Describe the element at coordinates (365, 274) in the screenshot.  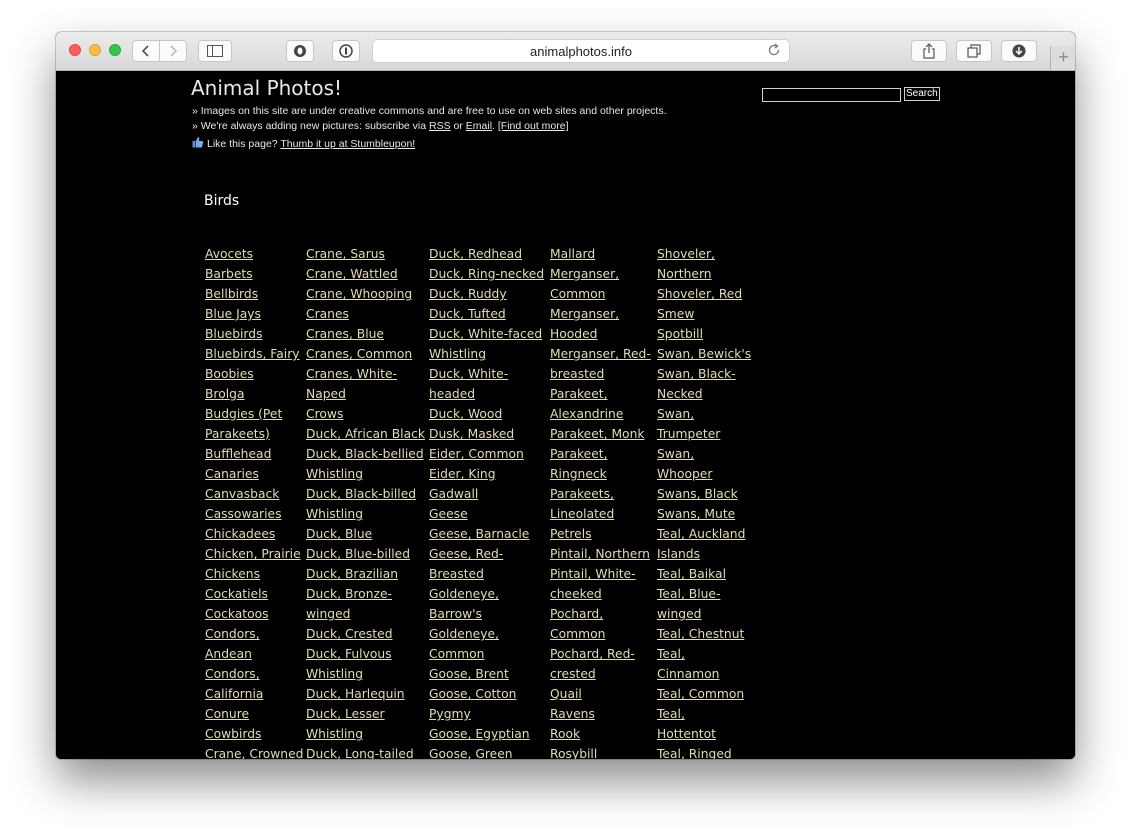
I see `bird-link: Crane, Wattled` at that location.